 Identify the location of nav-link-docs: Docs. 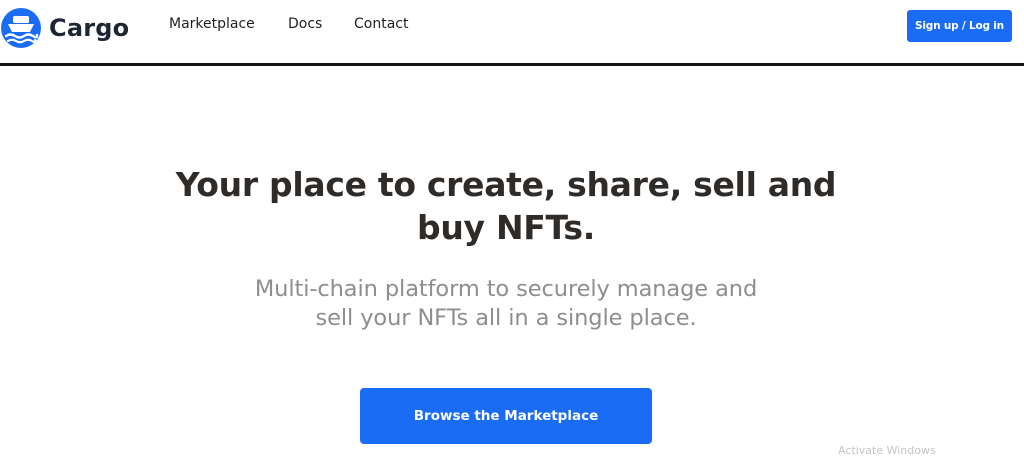
(305, 24).